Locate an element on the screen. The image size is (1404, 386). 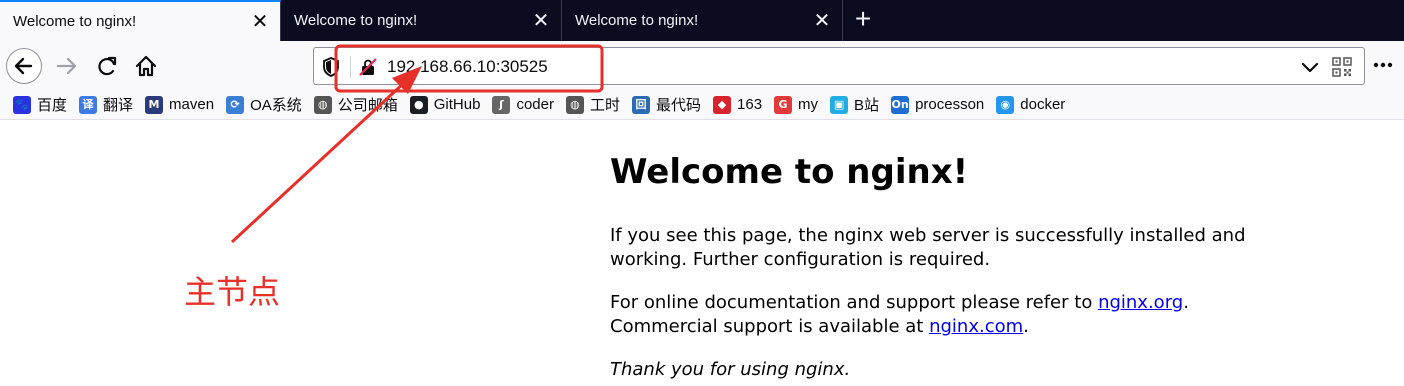
bookmark-label: GitHub is located at coordinates (457, 104).